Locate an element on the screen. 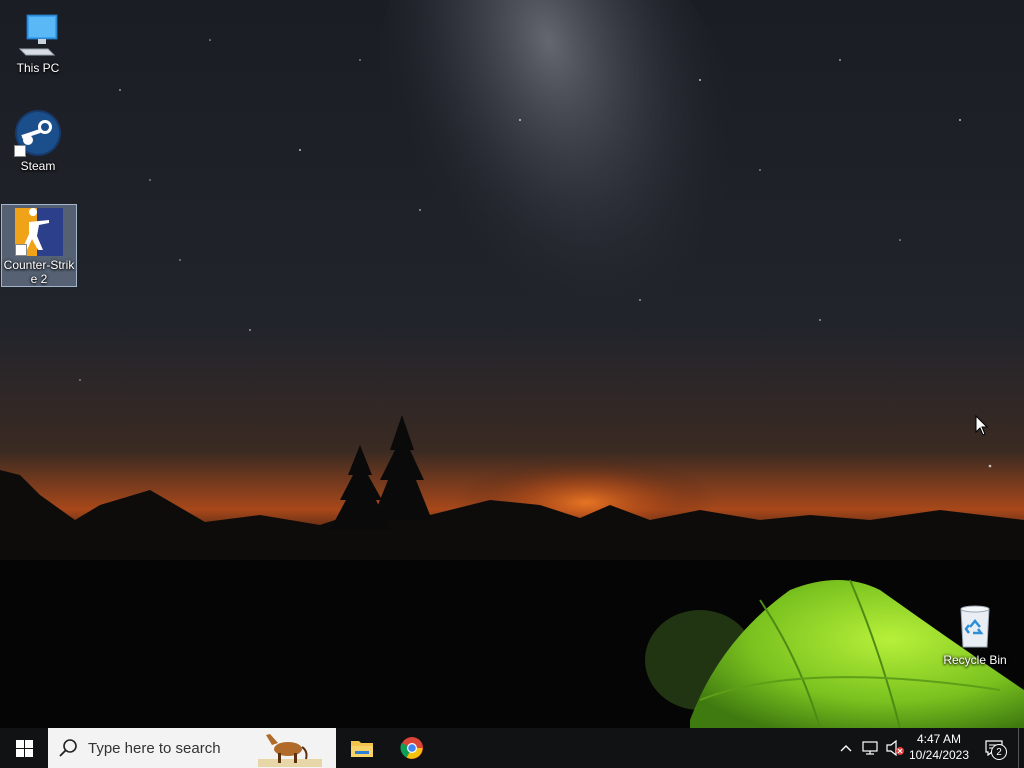 Image resolution: width=1024 pixels, height=768 pixels. desktop-icon-recycle-bin: Recycle Bin is located at coordinates (975, 634).